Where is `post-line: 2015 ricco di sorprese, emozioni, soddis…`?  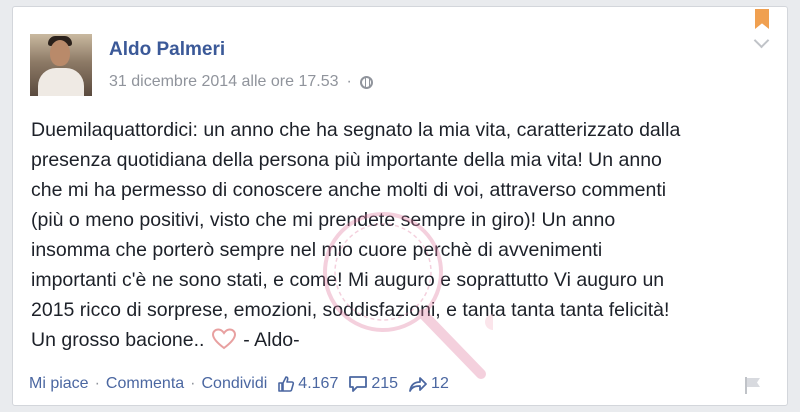
post-line: 2015 ricco di sorprese, emozioni, soddis… is located at coordinates (350, 310).